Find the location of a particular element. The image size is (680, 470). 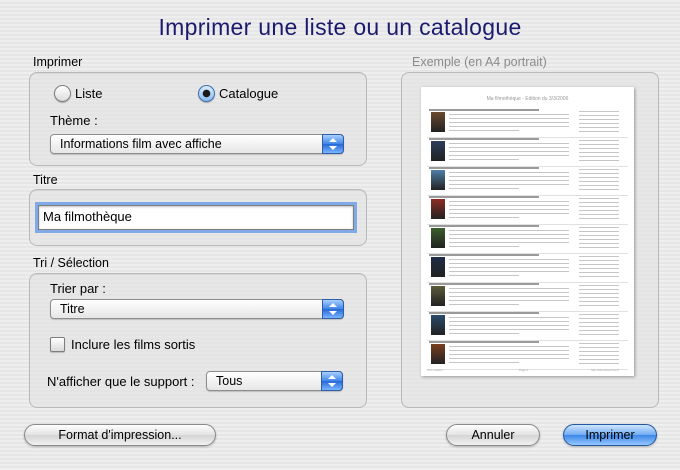

title-input: Ma filmothèque is located at coordinates (196, 217).